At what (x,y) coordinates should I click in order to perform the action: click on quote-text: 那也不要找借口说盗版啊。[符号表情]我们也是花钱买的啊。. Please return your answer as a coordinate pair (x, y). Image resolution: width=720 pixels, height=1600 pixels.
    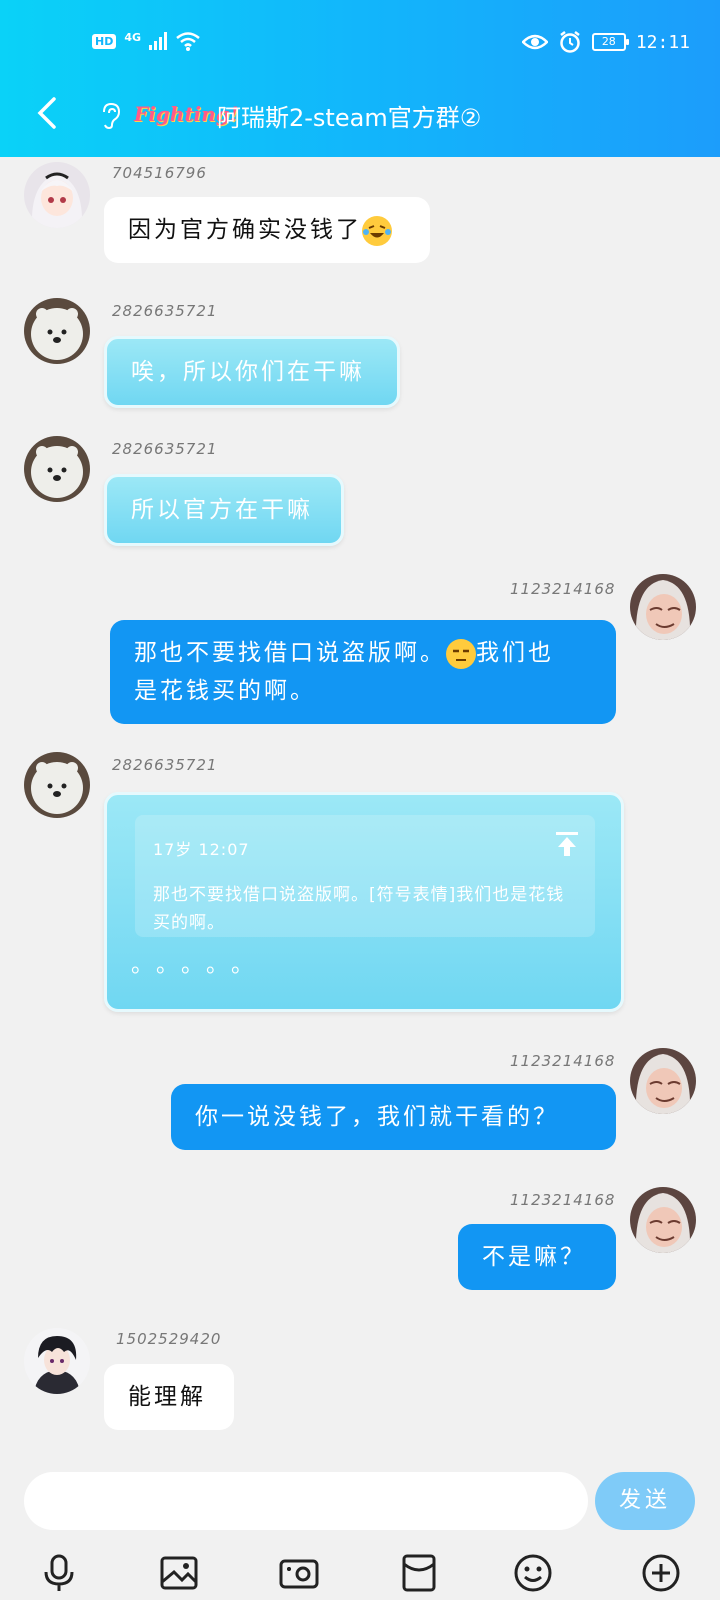
    Looking at the image, I should click on (359, 909).